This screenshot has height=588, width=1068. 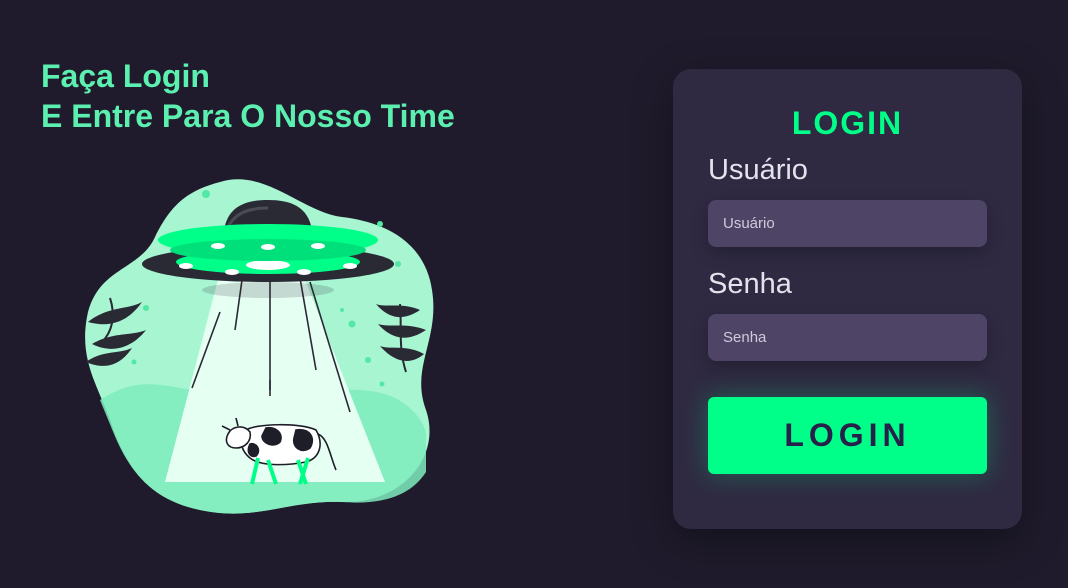 What do you see at coordinates (248, 116) in the screenshot?
I see `headline-line-2: E Entre Para O Nosso Time` at bounding box center [248, 116].